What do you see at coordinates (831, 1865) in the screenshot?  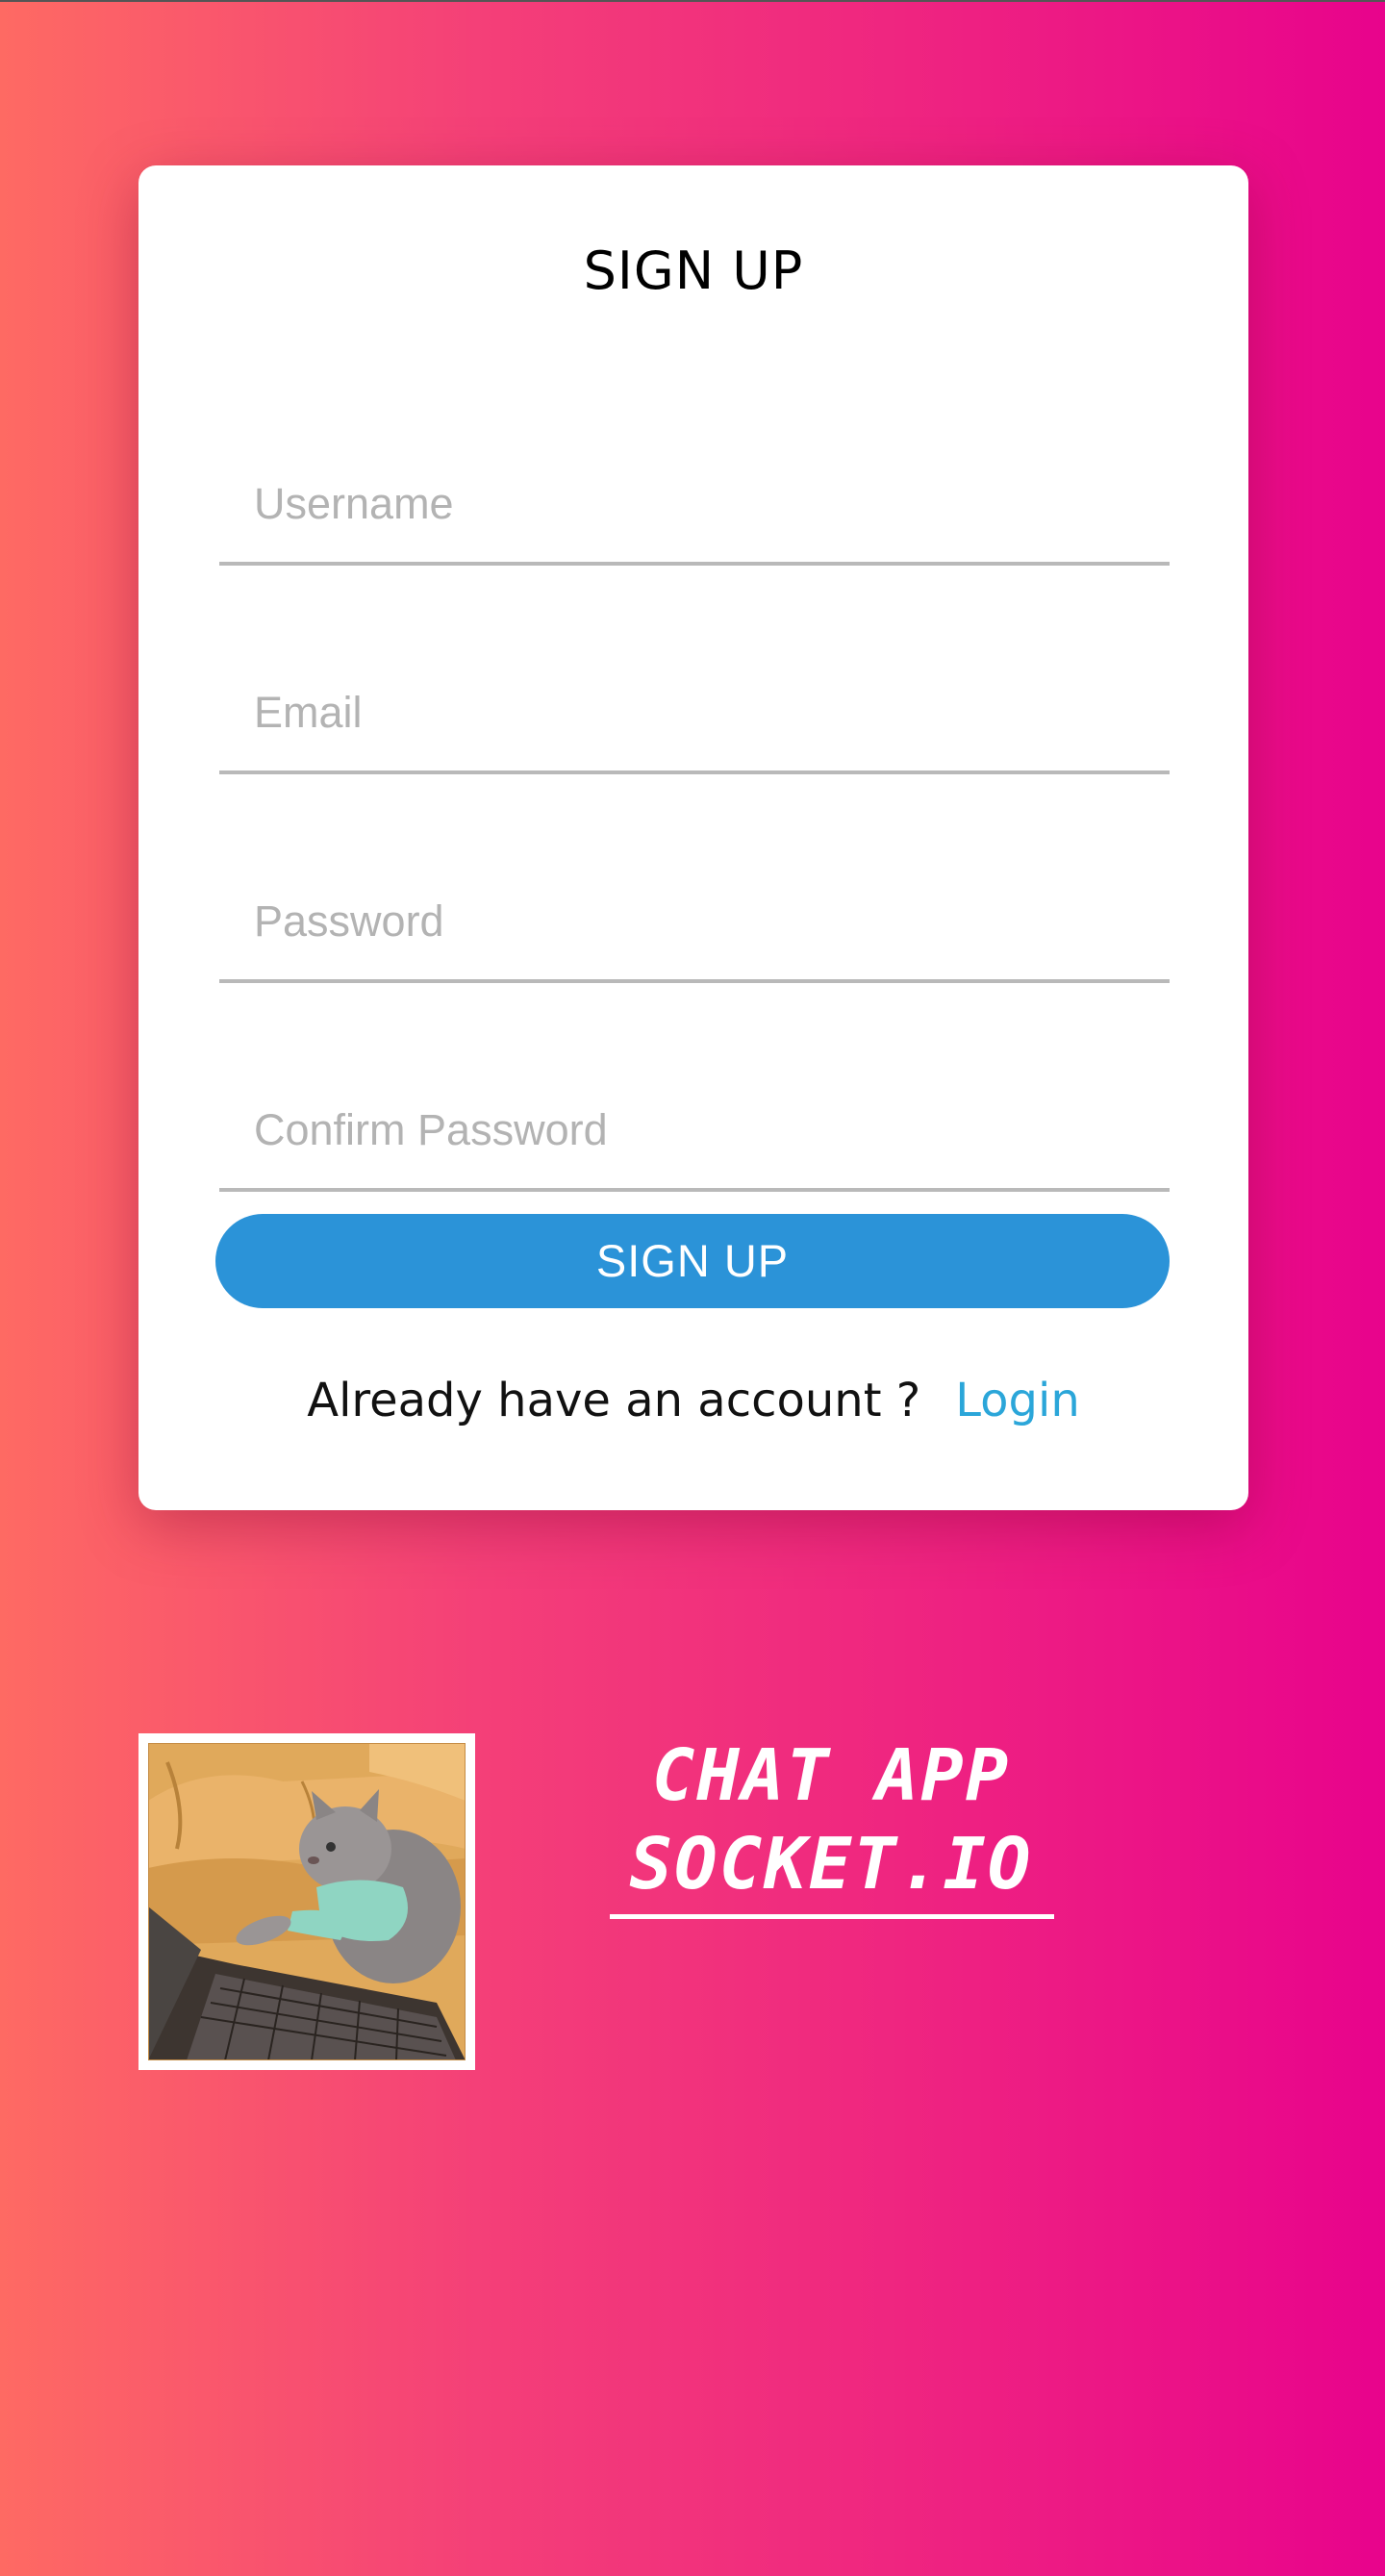 I see `brand-title-line2: SOCKET.IO` at bounding box center [831, 1865].